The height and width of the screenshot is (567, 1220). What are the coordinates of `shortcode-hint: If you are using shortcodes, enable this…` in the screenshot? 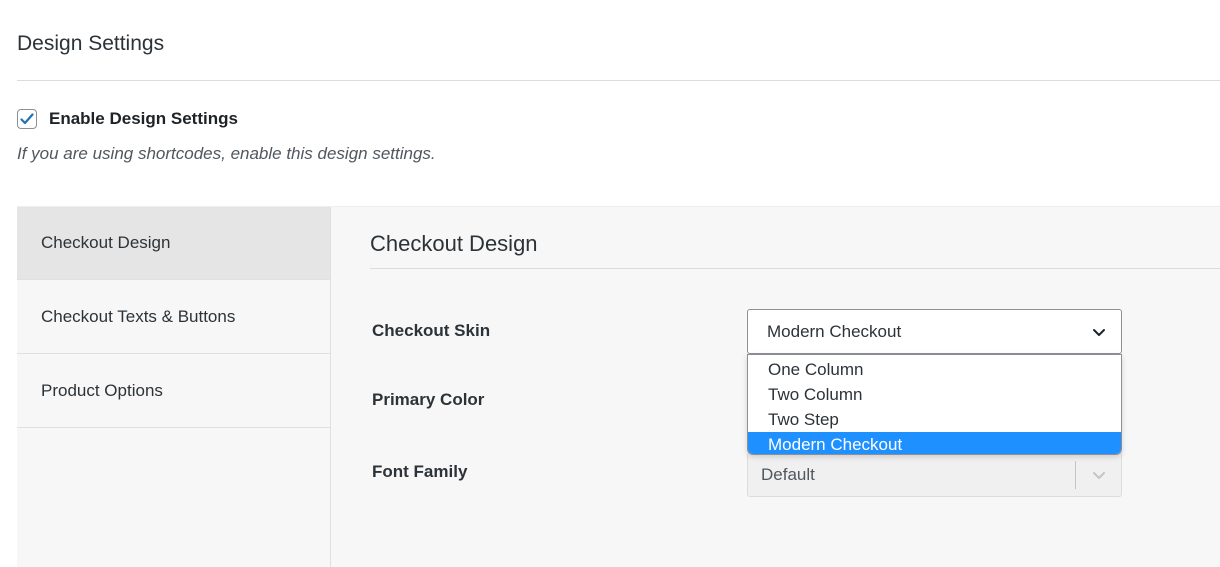 It's located at (226, 153).